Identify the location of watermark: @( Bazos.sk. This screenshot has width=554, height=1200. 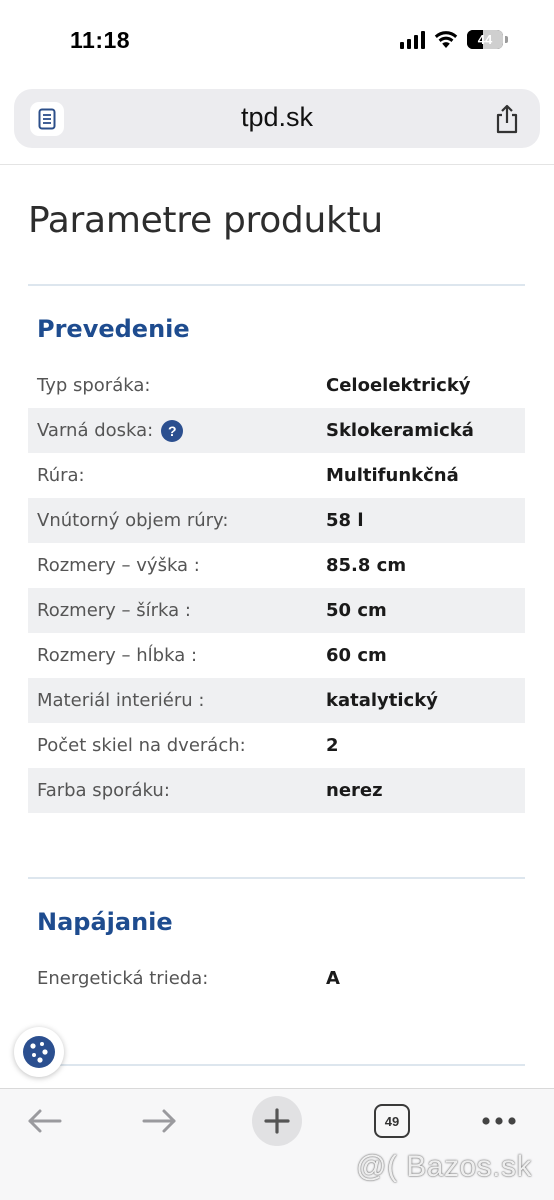
(444, 1166).